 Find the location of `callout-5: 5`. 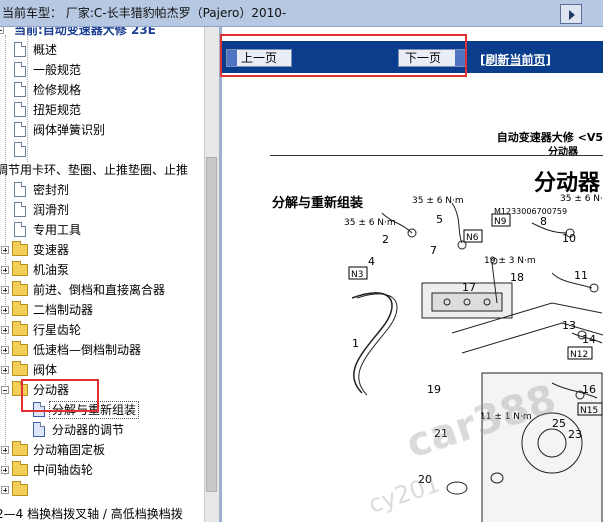

callout-5: 5 is located at coordinates (439, 219).